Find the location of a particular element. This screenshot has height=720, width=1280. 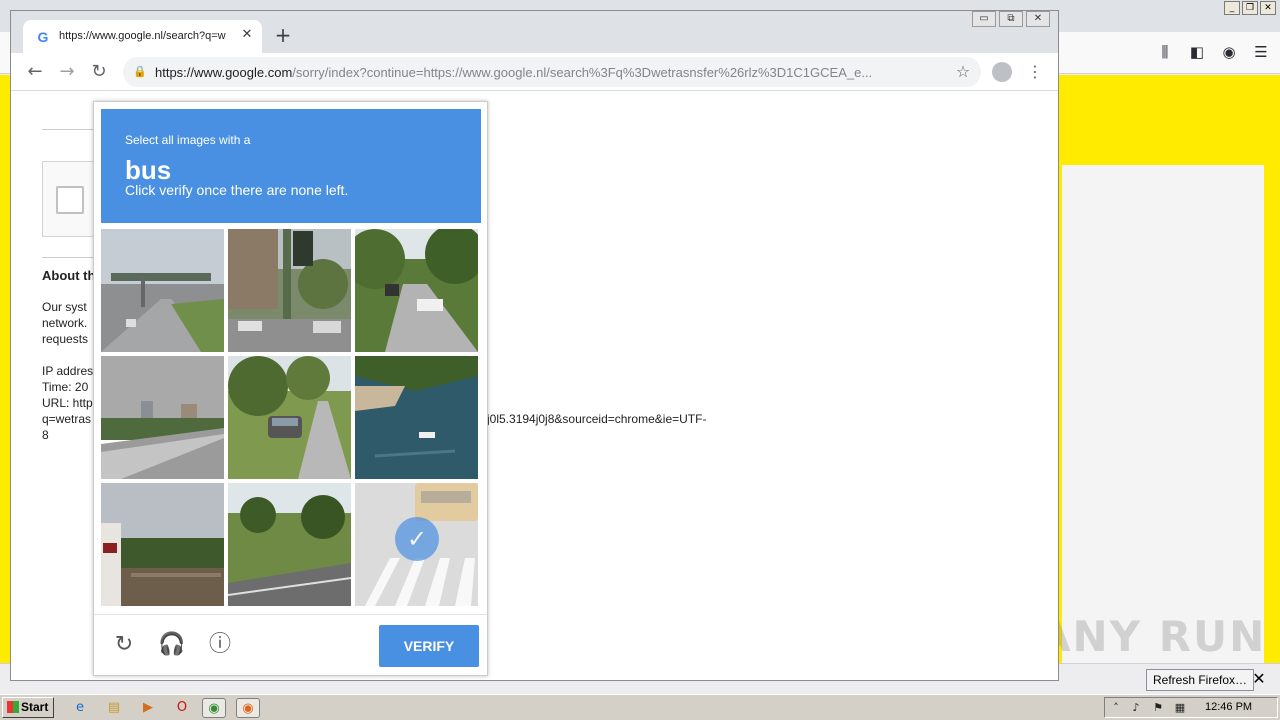

chrome-tab: G https://www.google.nl/search?q=w ✕ is located at coordinates (142, 36).